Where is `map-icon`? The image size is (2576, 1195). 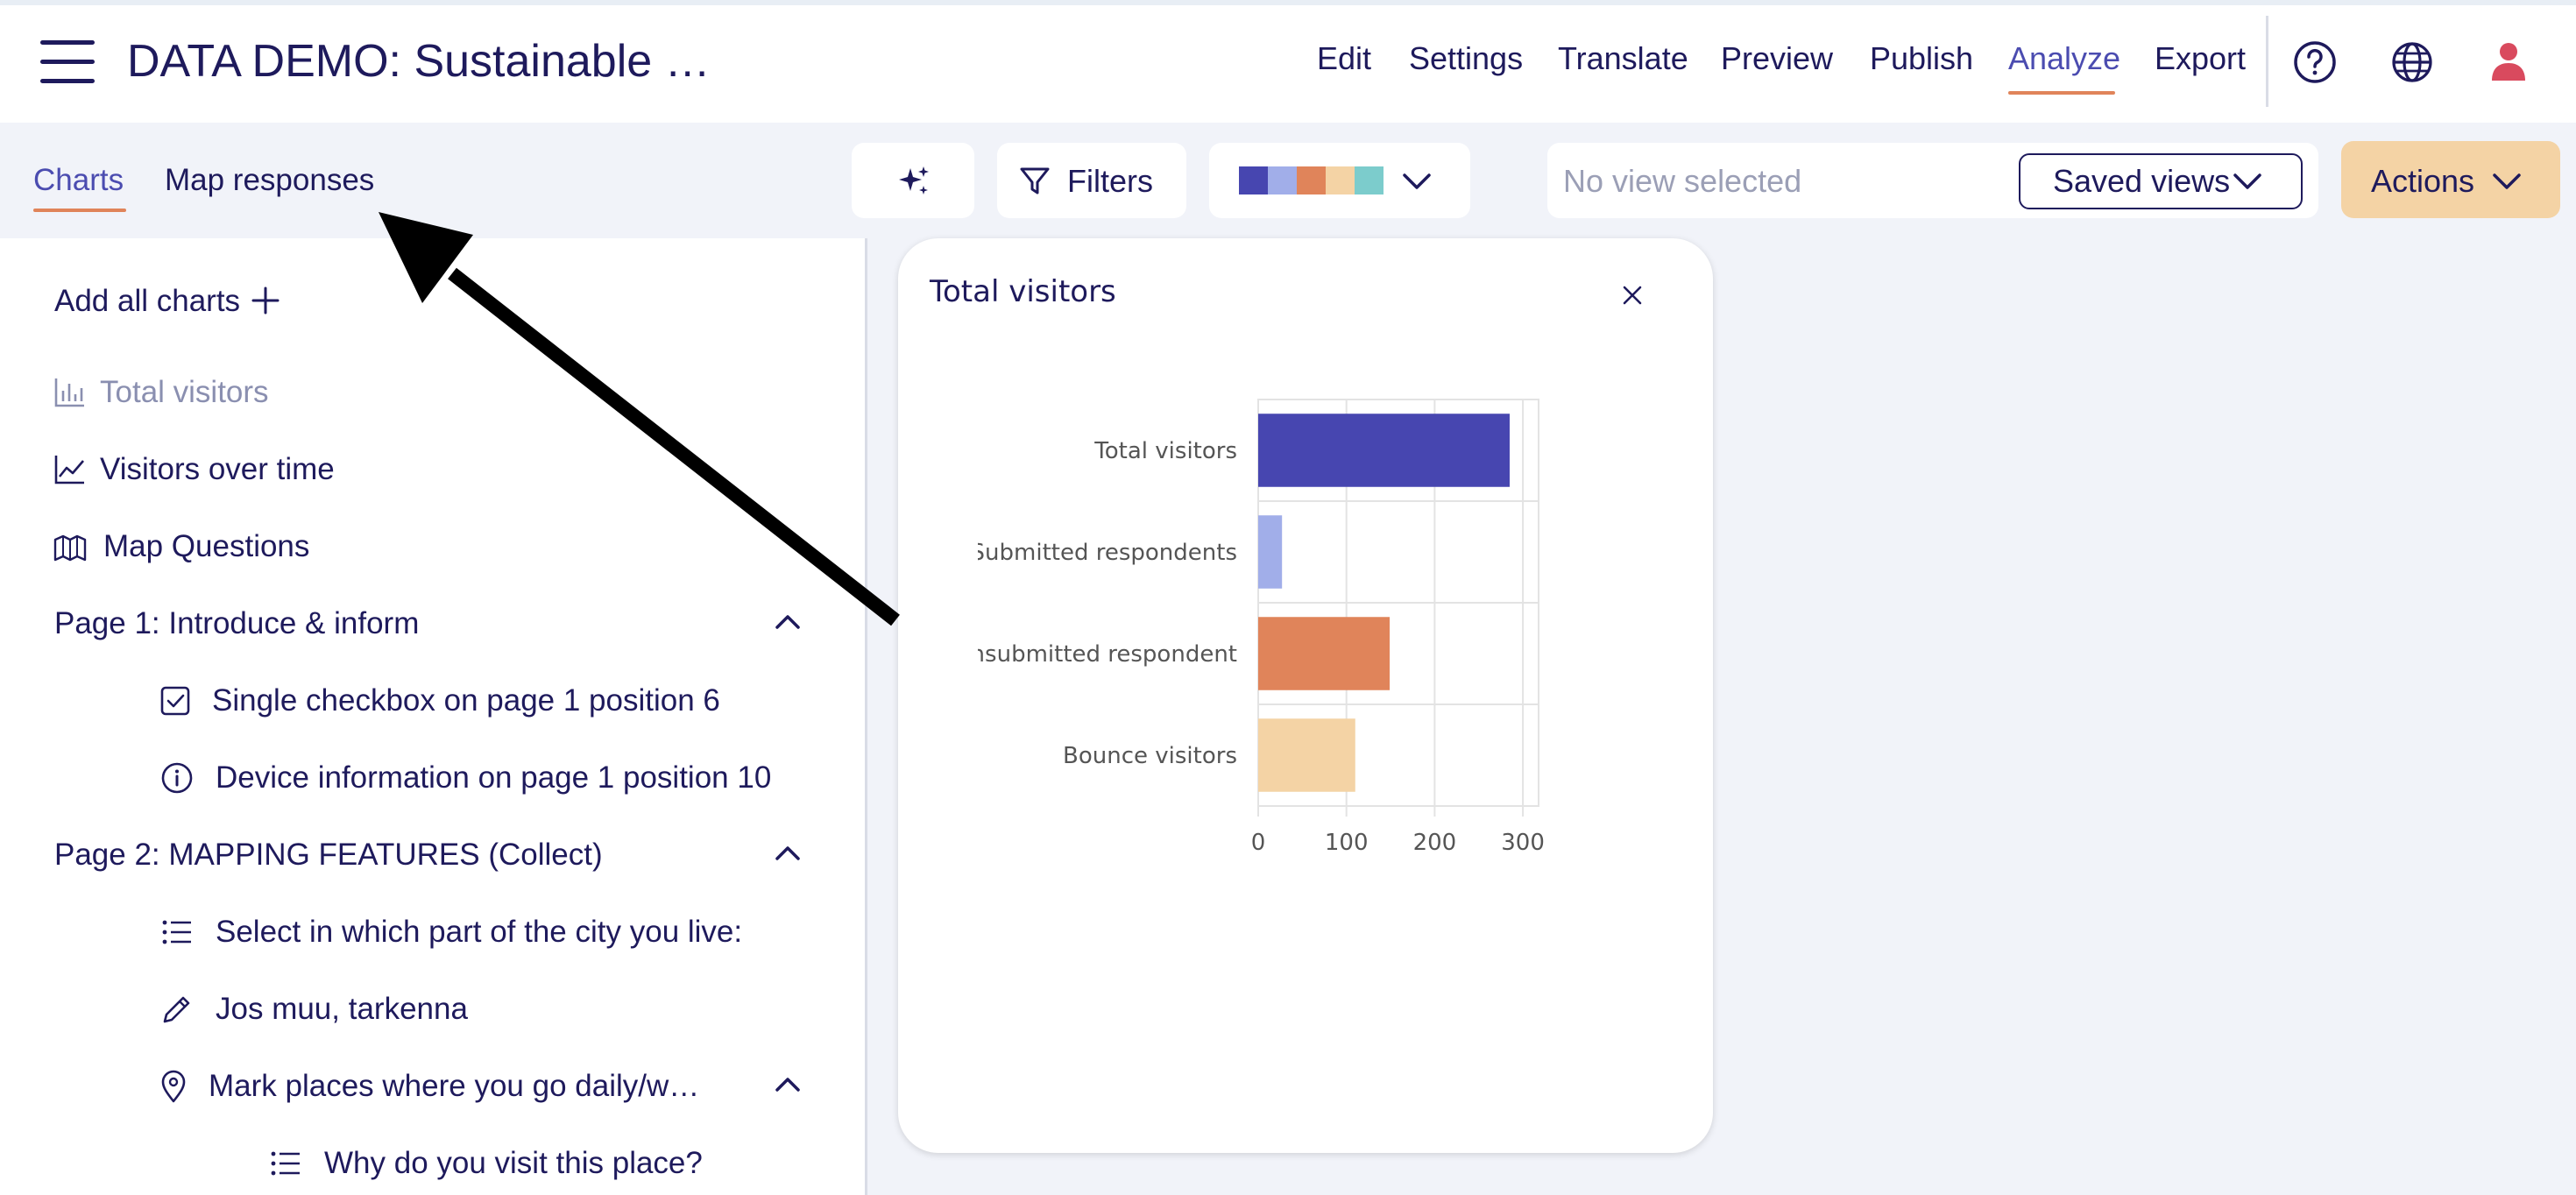
map-icon is located at coordinates (70, 548).